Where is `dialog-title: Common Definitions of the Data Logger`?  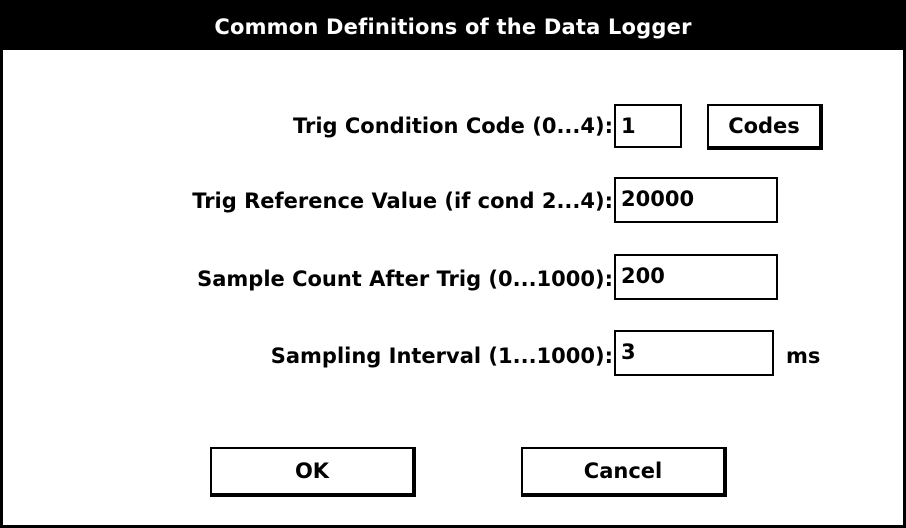
dialog-title: Common Definitions of the Data Logger is located at coordinates (453, 27).